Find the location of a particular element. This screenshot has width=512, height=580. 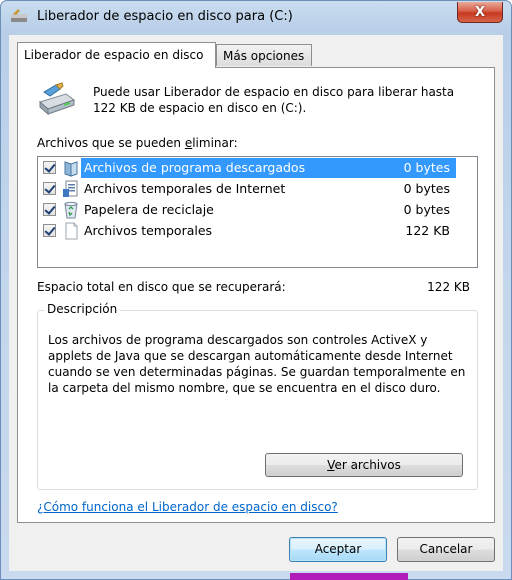

list-item: Archivos temporales de Internet 0 bytes is located at coordinates (248, 189).